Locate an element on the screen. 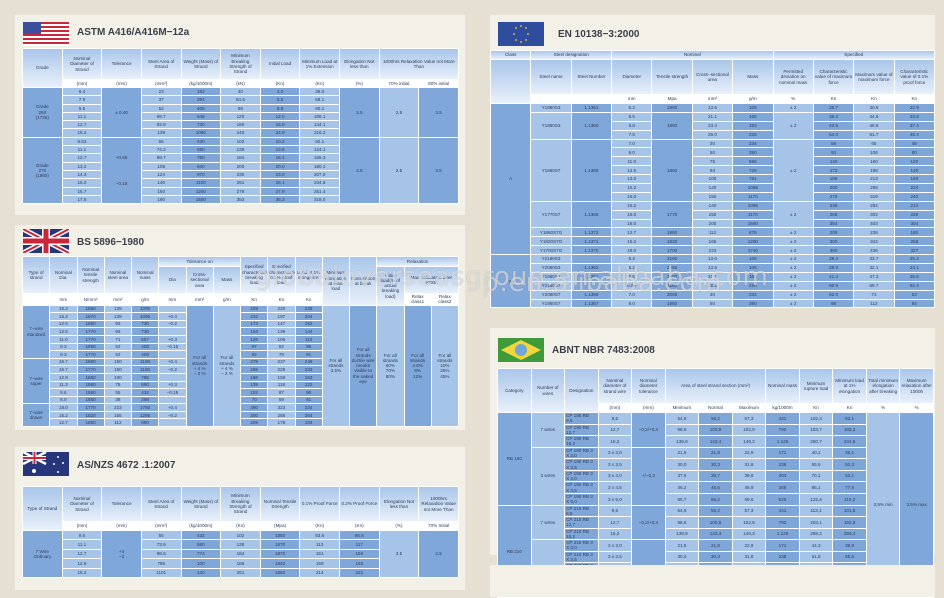  table-cell: 970 is located at coordinates (201, 174).